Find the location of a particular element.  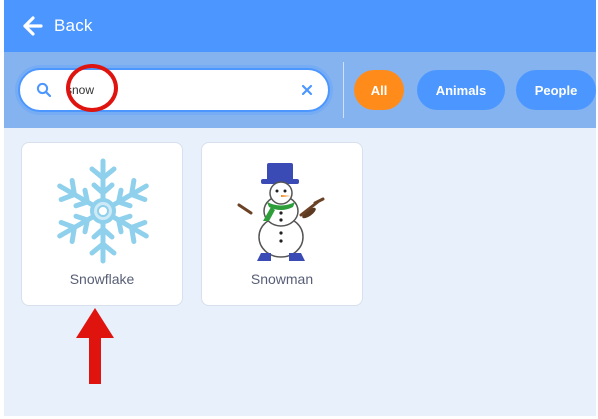

arrow-left-icon is located at coordinates (33, 26).